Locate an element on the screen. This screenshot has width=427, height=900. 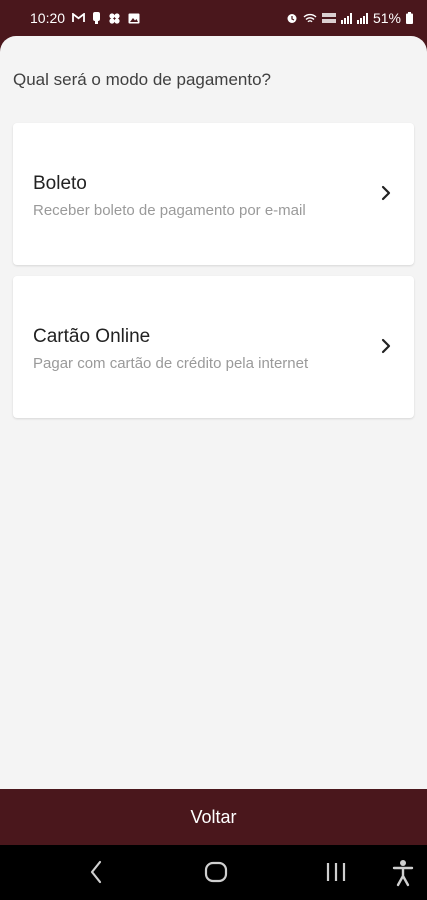
battery-icon is located at coordinates (409, 18).